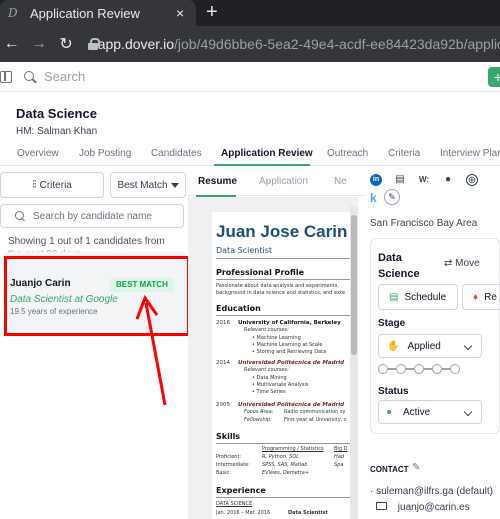 This screenshot has height=519, width=500. I want to click on wellfound-icon: W:, so click(424, 180).